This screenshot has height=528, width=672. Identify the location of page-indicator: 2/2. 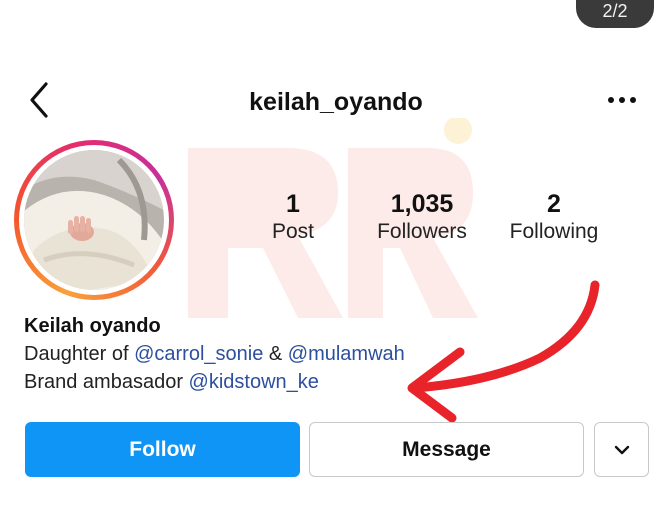
(615, 14).